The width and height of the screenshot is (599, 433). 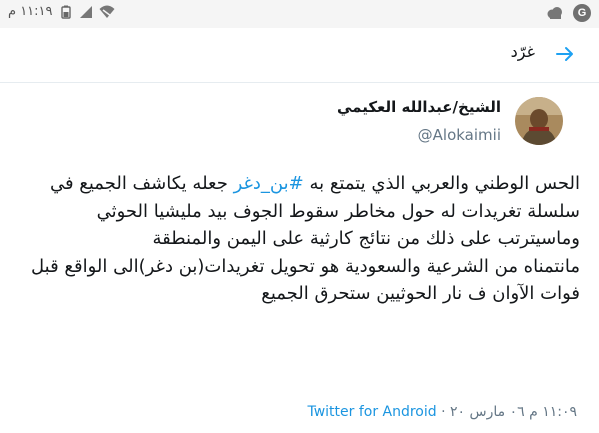 I want to click on display-name: الشيخ/عبدالله العكيمي, so click(x=419, y=107).